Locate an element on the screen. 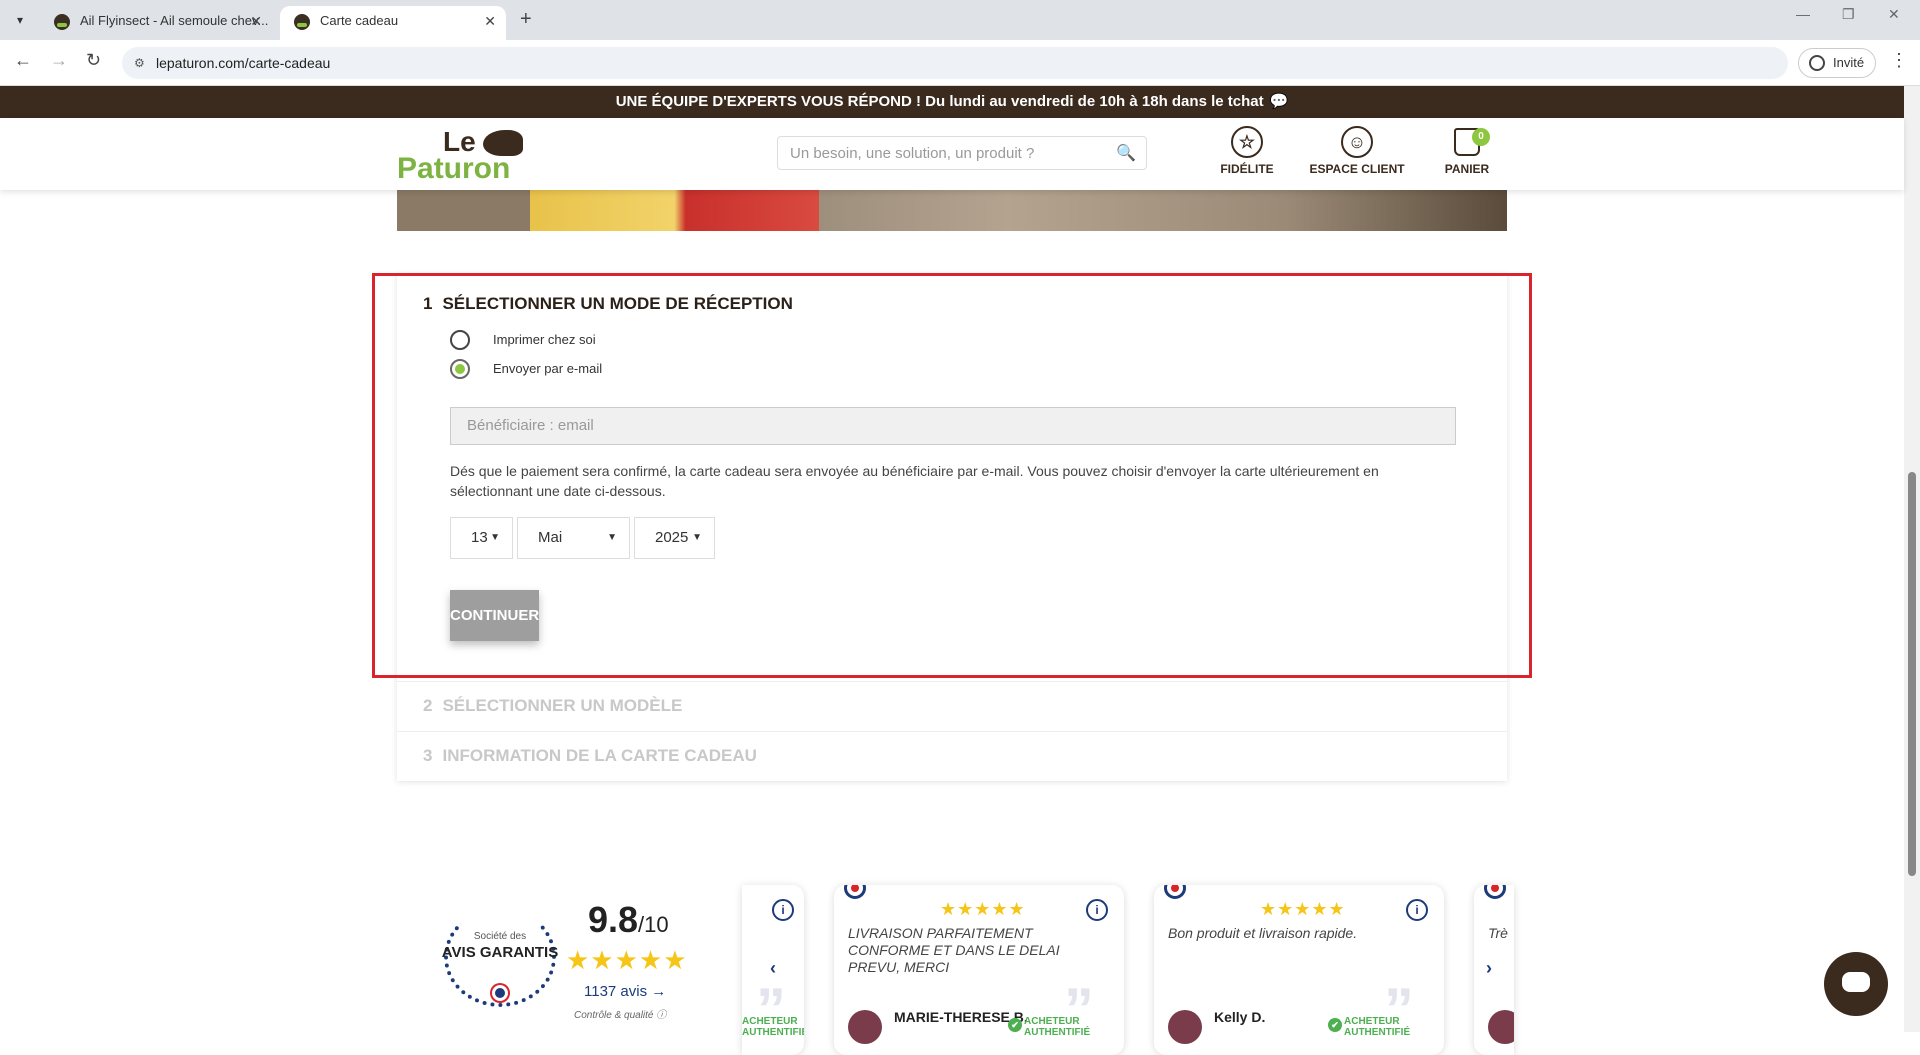  step-1-title: 1 SÉLECTIONNER UN MODE DE RÉCEPTION is located at coordinates (608, 304).